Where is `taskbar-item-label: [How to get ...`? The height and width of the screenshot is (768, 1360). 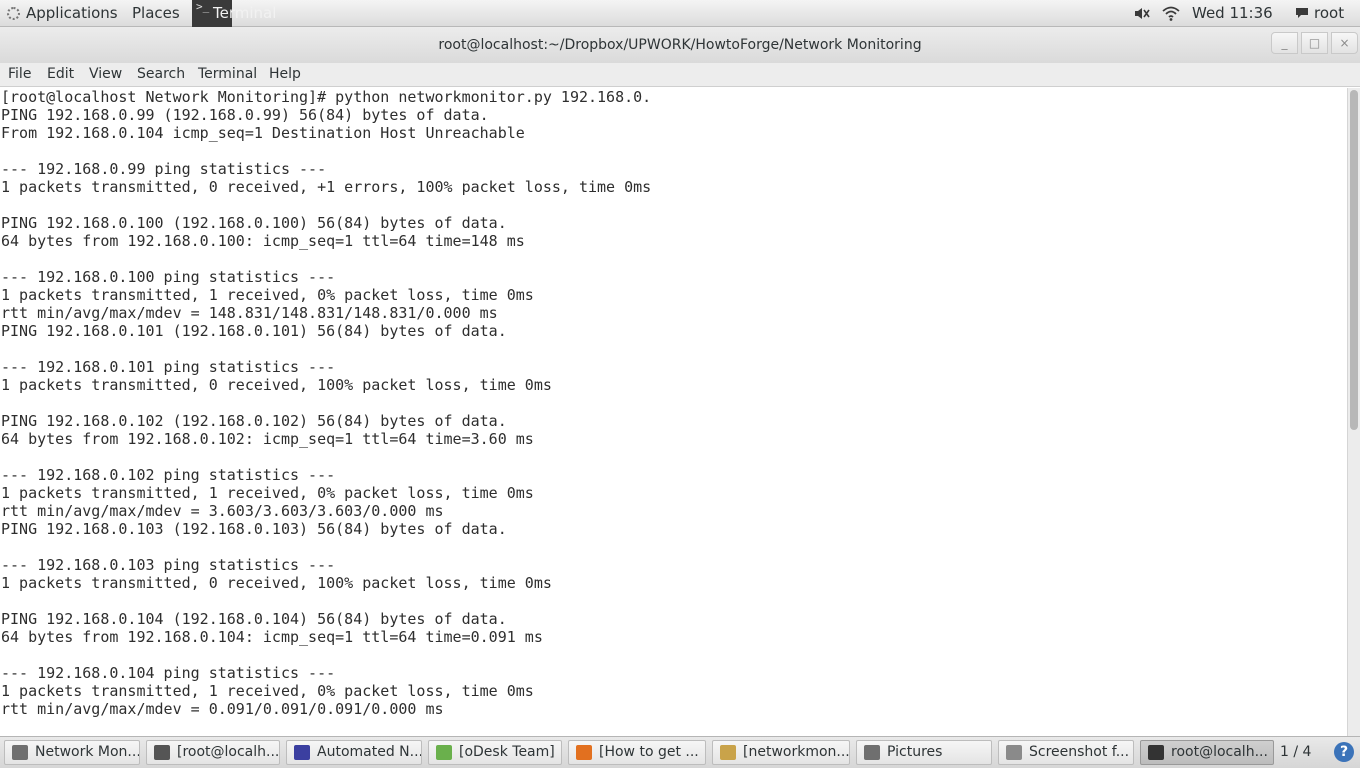 taskbar-item-label: [How to get ... is located at coordinates (649, 752).